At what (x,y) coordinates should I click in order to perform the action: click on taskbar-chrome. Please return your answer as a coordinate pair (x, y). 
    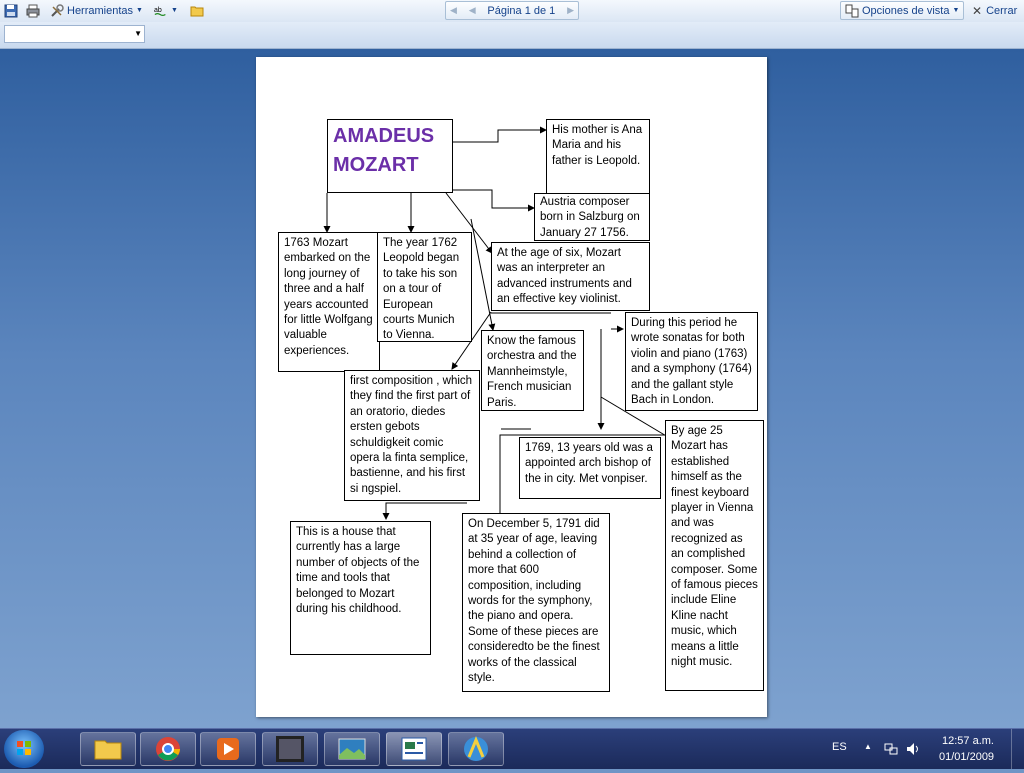
    Looking at the image, I should click on (168, 749).